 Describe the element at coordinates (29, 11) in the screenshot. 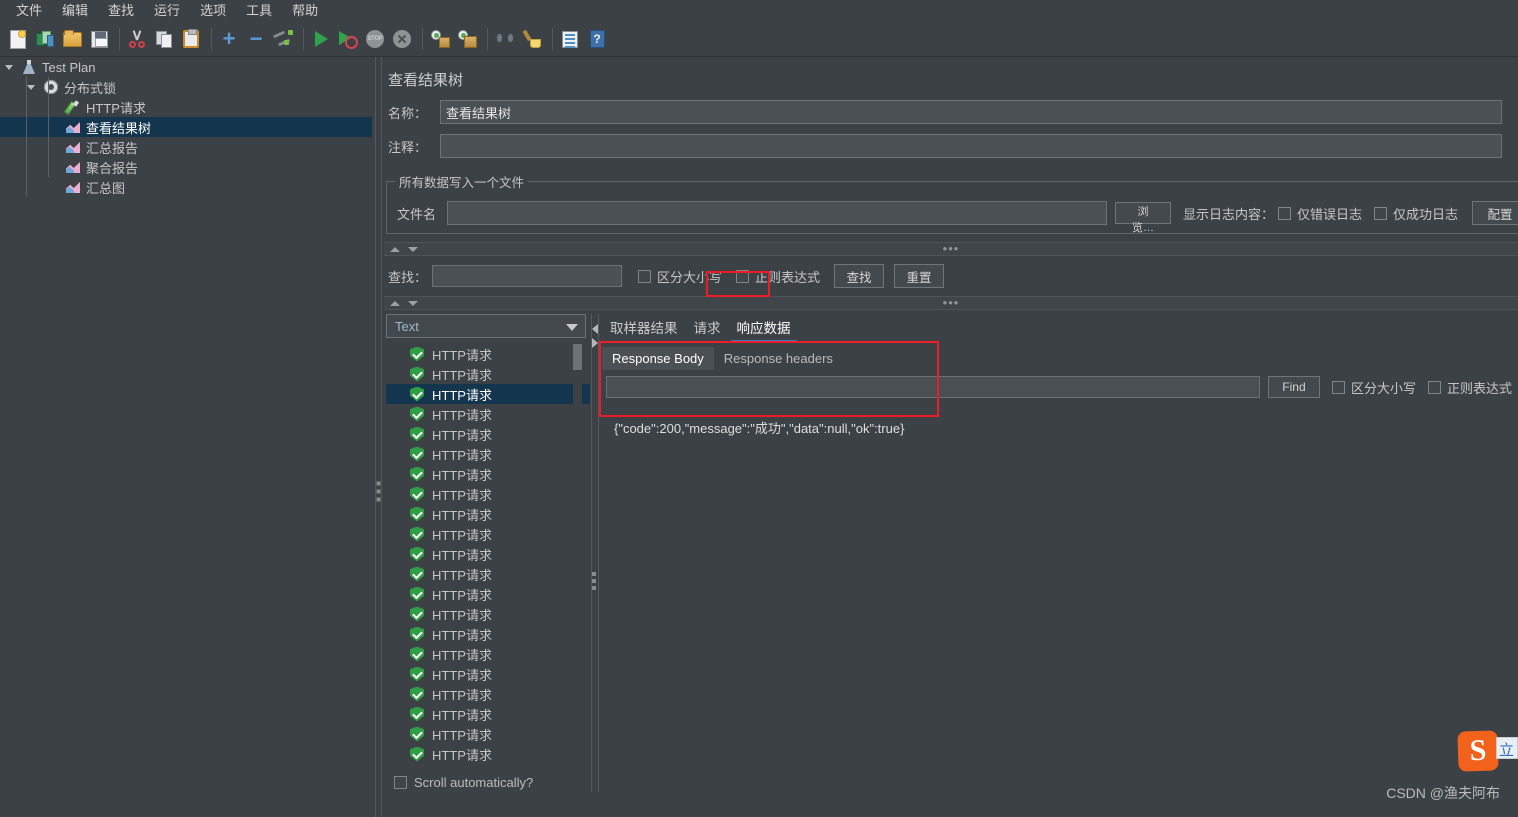

I see `menu-file: 文件` at that location.